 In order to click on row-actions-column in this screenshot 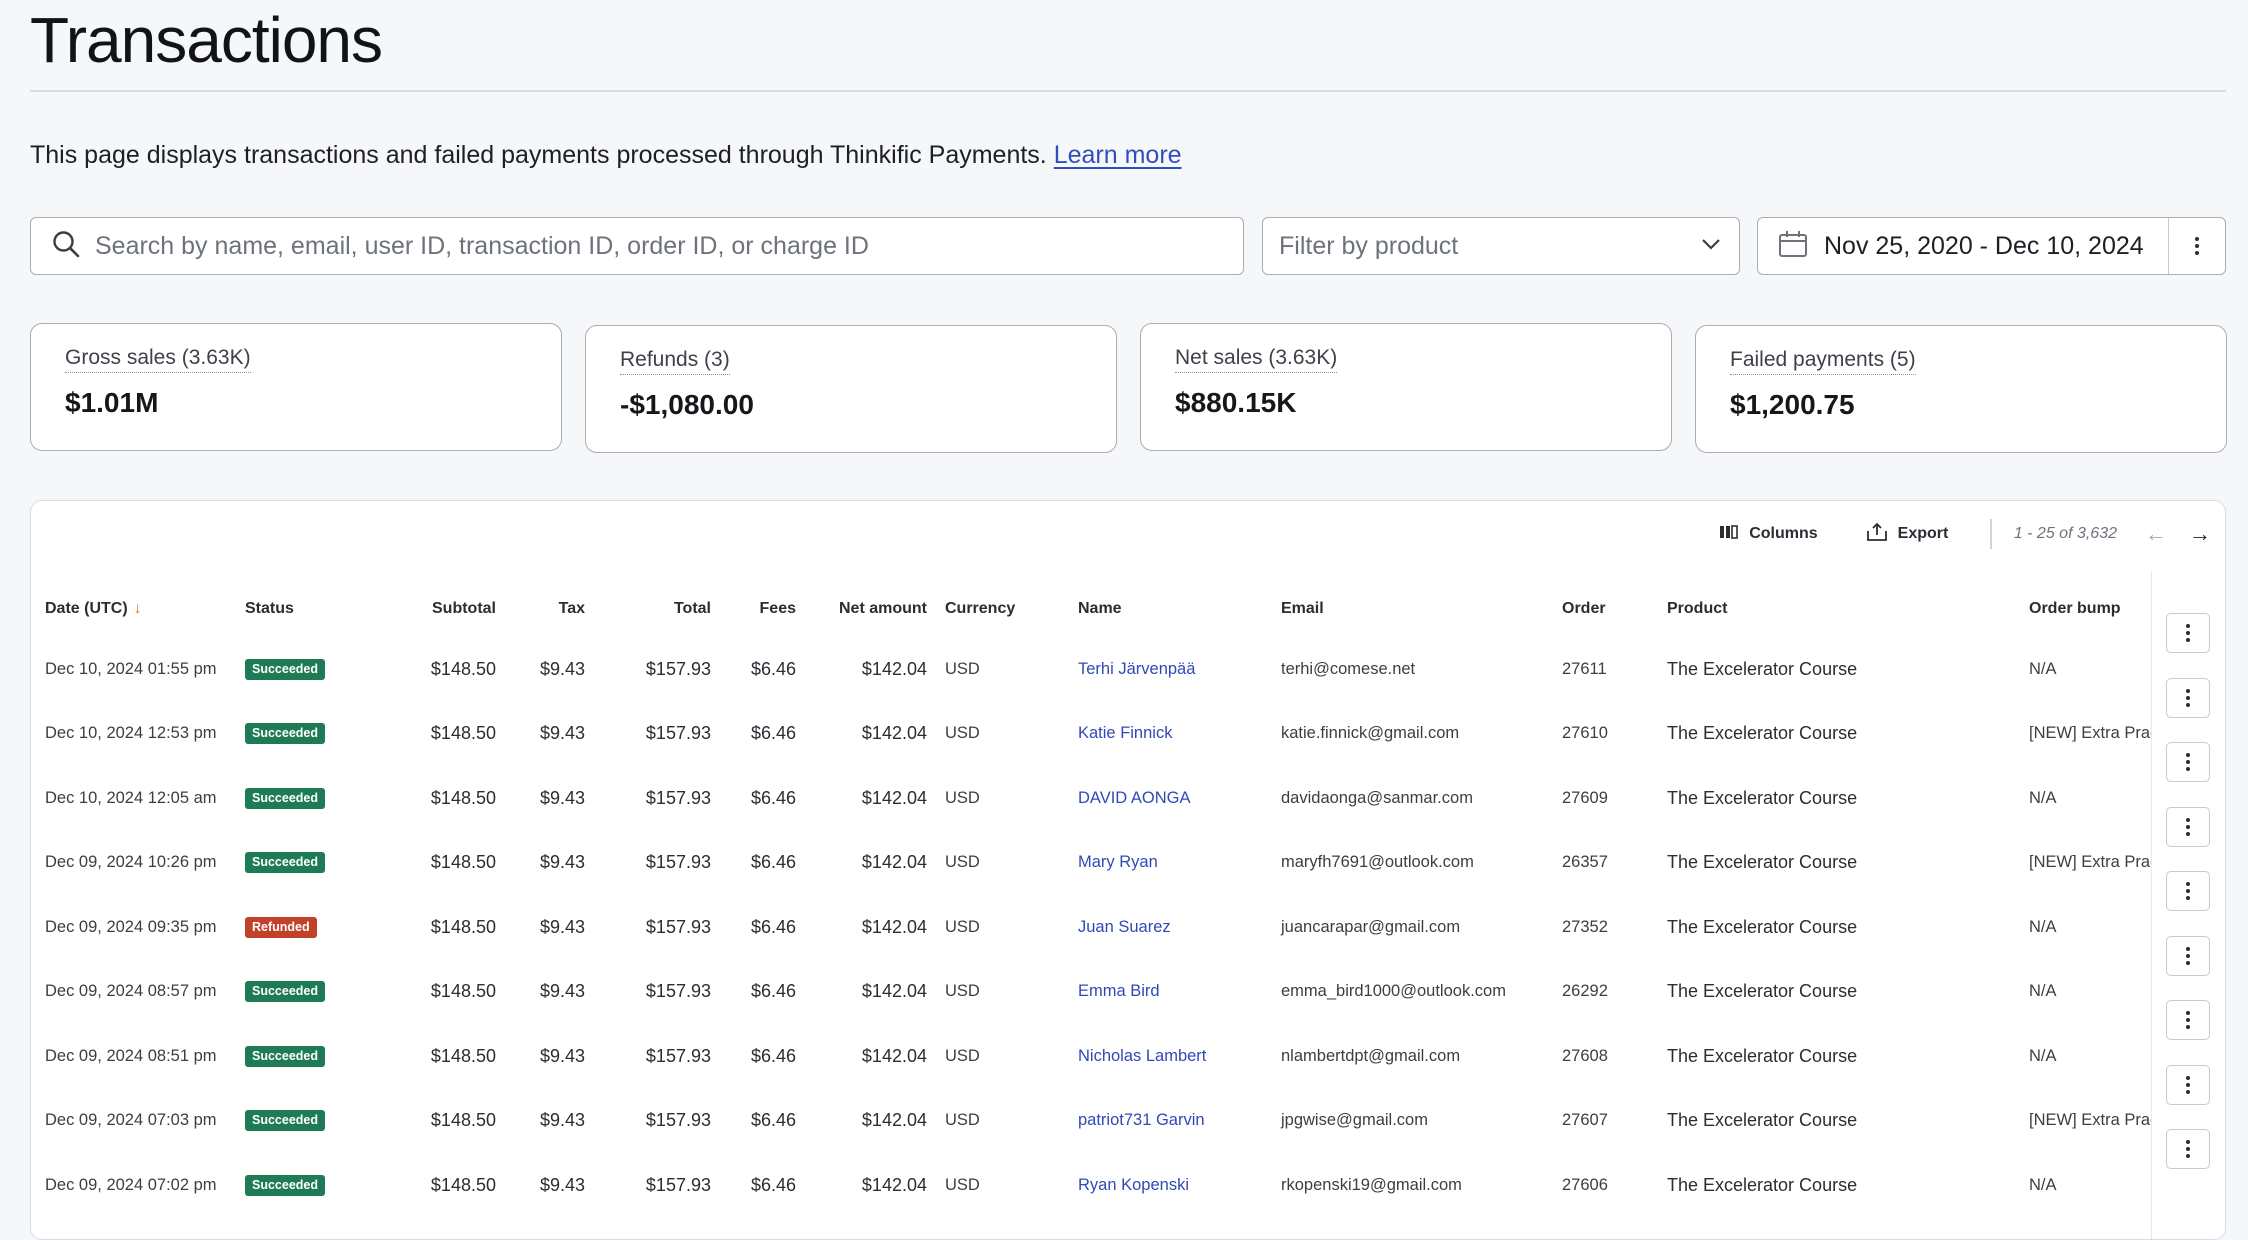, I will do `click(2188, 905)`.